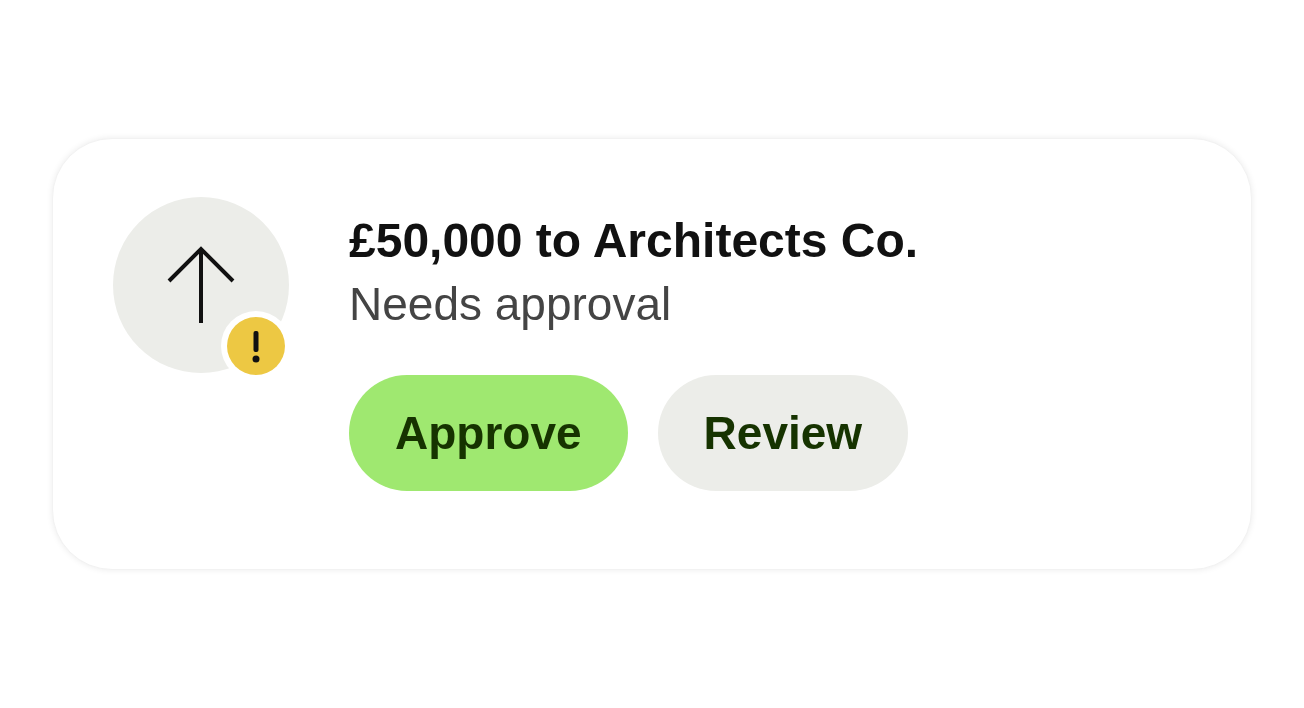 Image resolution: width=1304 pixels, height=708 pixels. I want to click on up-arrow-icon, so click(201, 285).